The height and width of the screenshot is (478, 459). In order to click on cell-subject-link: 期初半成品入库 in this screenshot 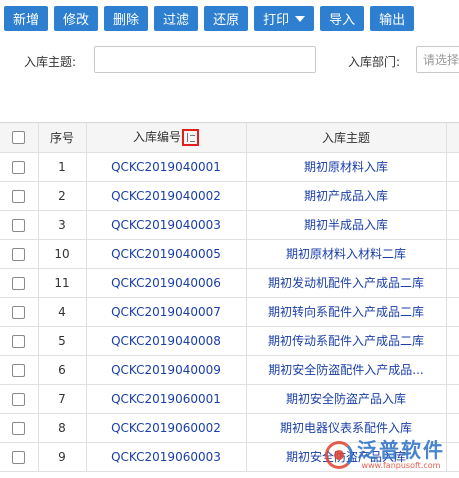, I will do `click(346, 225)`.